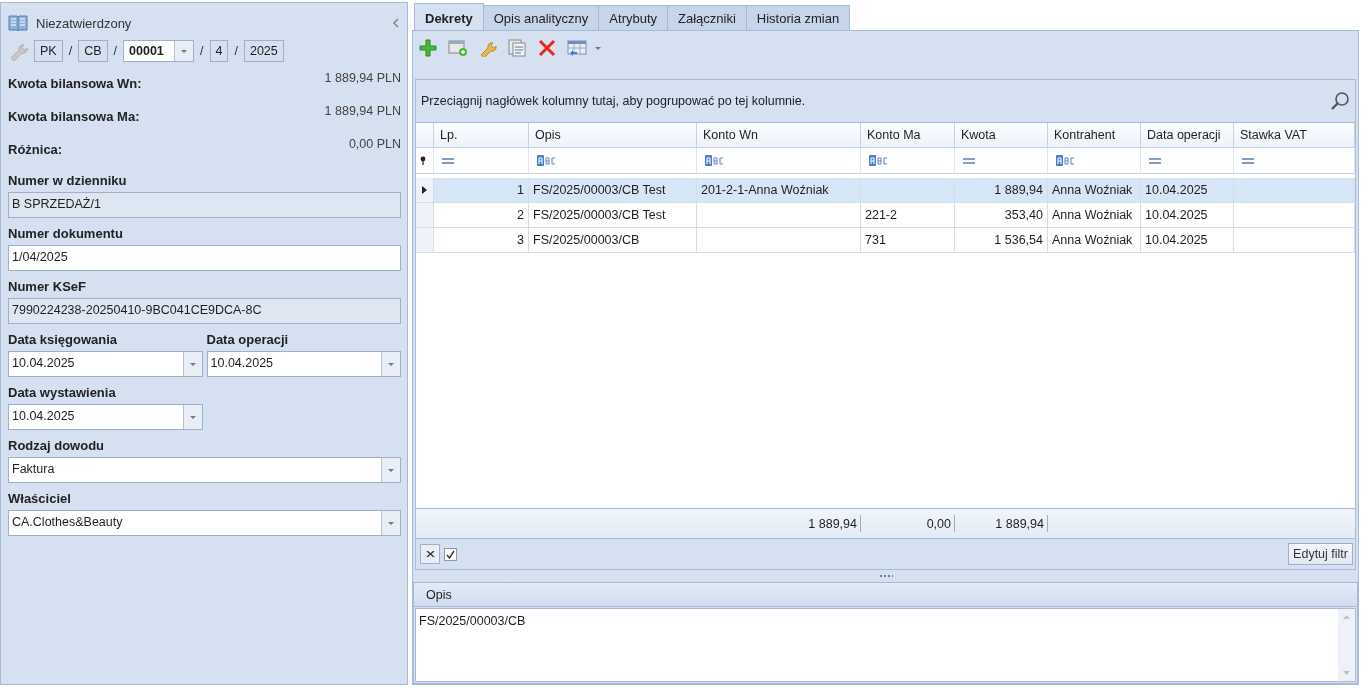 This screenshot has height=688, width=1361. I want to click on collapse-icon, so click(396, 23).